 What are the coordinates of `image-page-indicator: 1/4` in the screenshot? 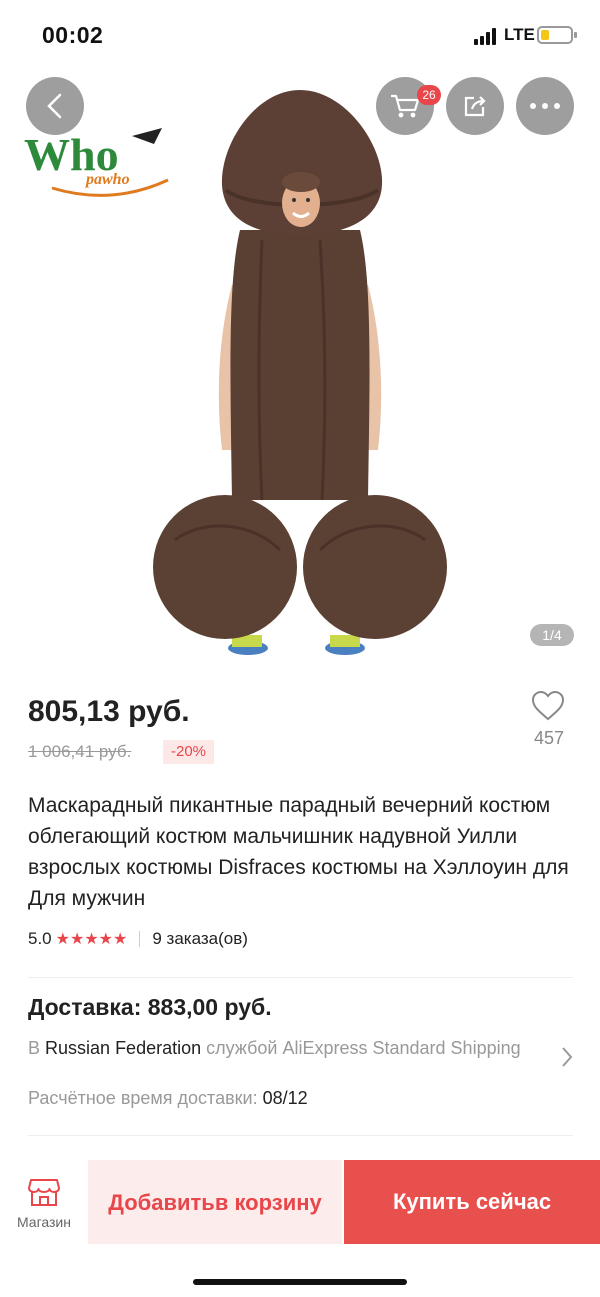 It's located at (552, 635).